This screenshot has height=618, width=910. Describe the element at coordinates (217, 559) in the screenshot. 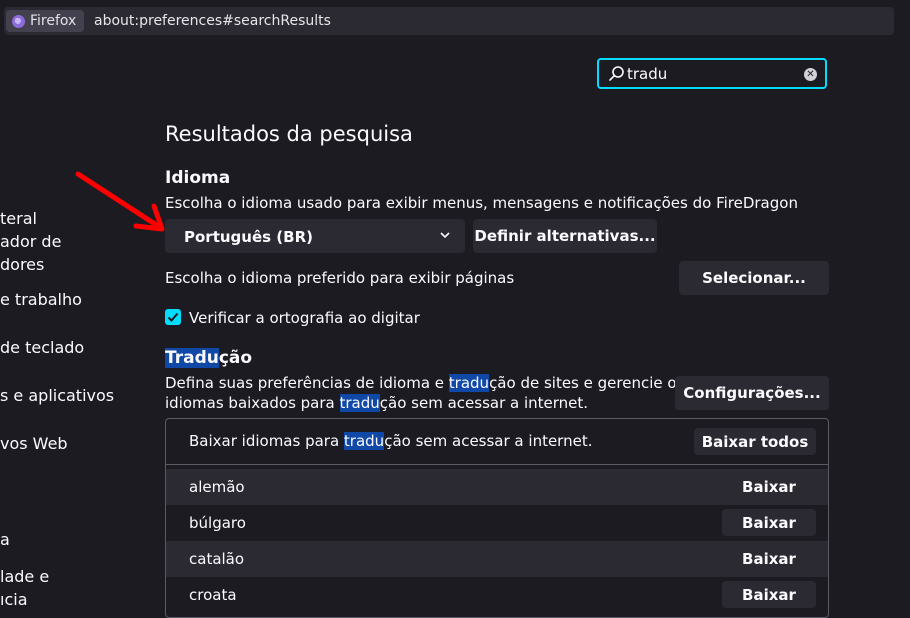

I see `language-name: catalão` at that location.